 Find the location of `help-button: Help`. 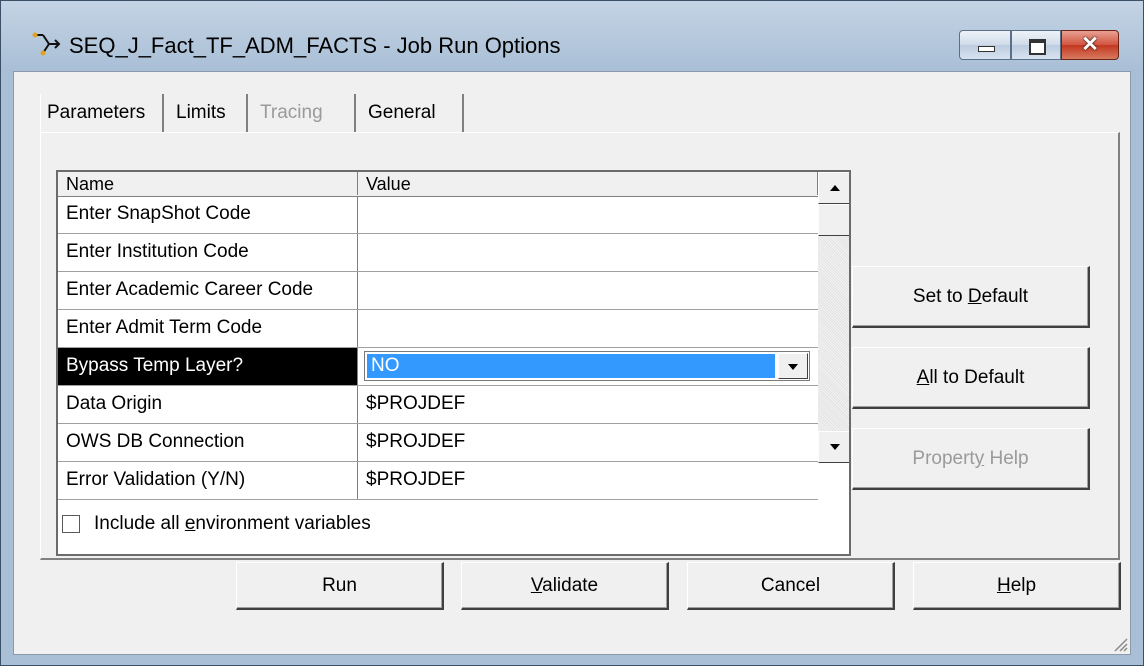

help-button: Help is located at coordinates (1017, 586).